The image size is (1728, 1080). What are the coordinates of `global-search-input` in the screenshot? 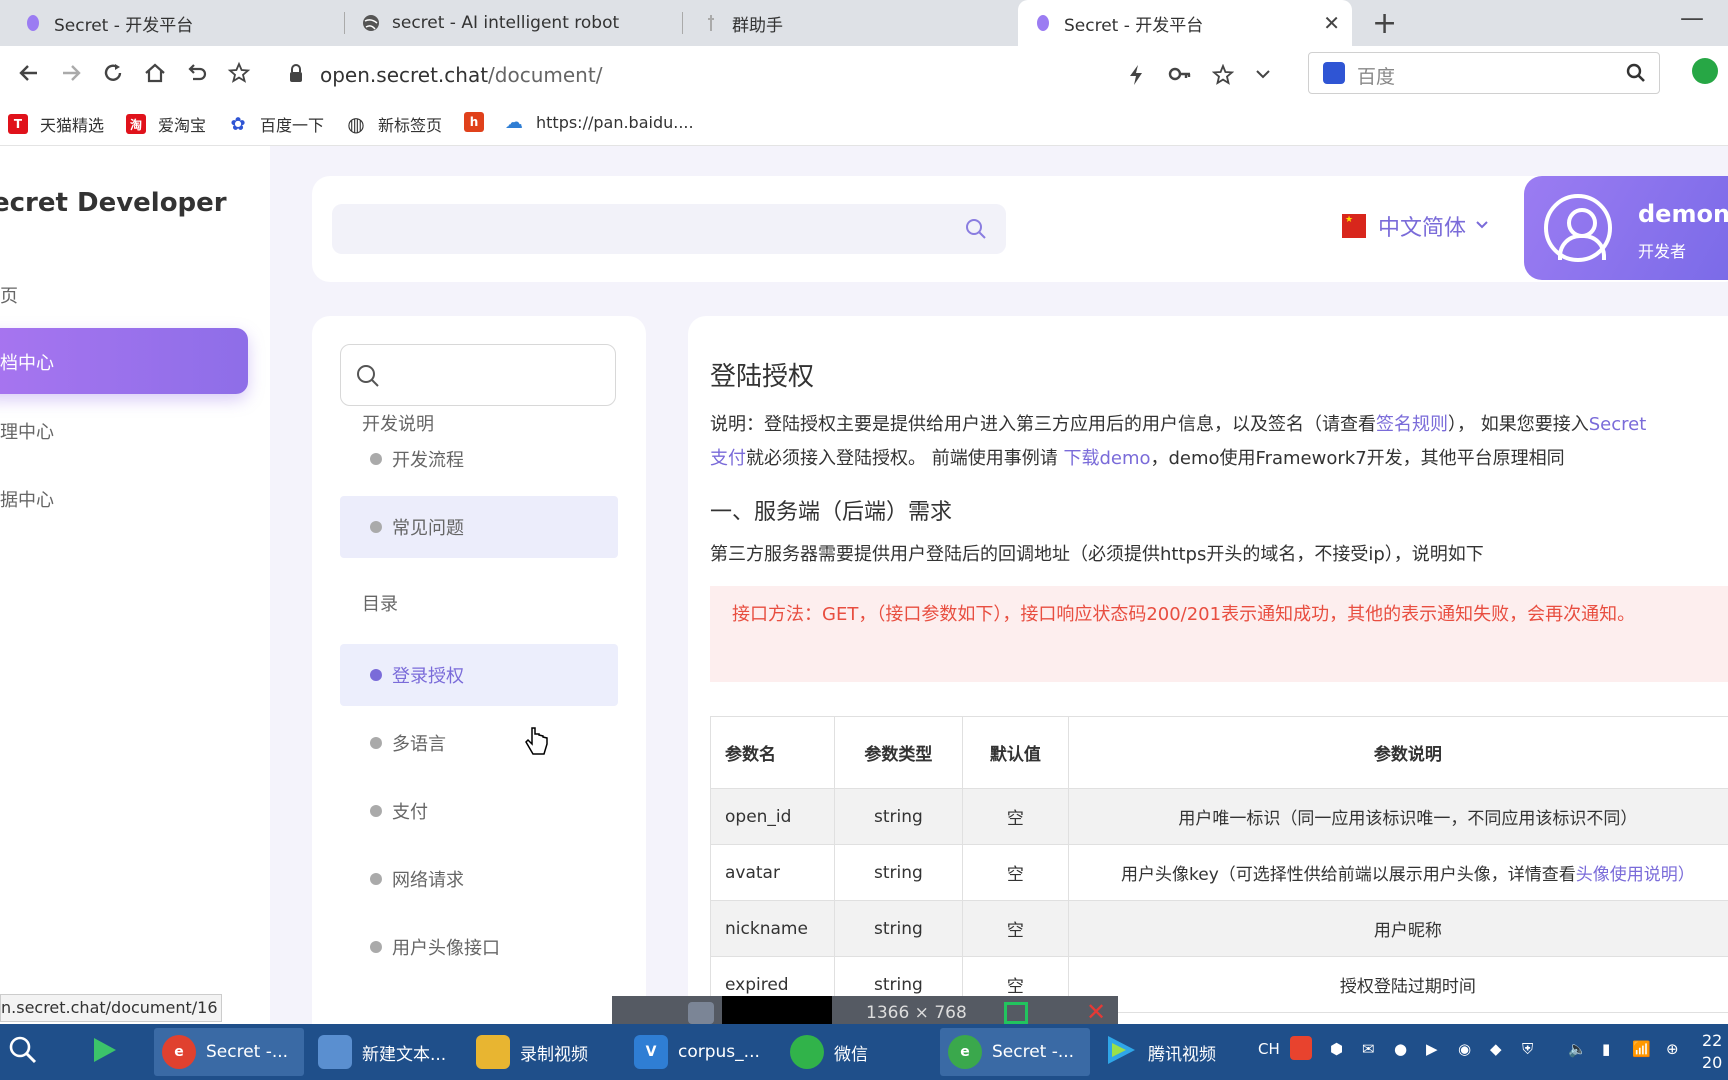 It's located at (669, 229).